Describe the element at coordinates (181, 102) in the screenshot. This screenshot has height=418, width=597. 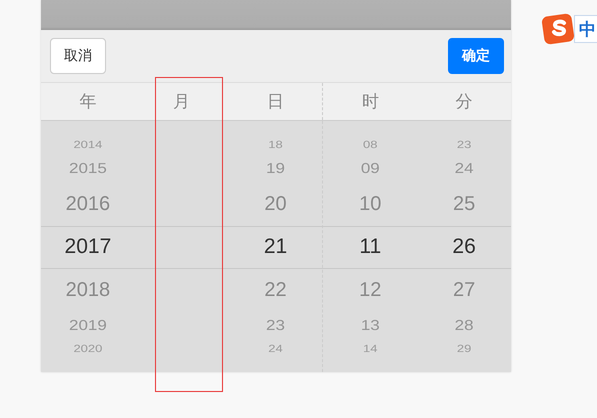
I see `column-header: 月` at that location.